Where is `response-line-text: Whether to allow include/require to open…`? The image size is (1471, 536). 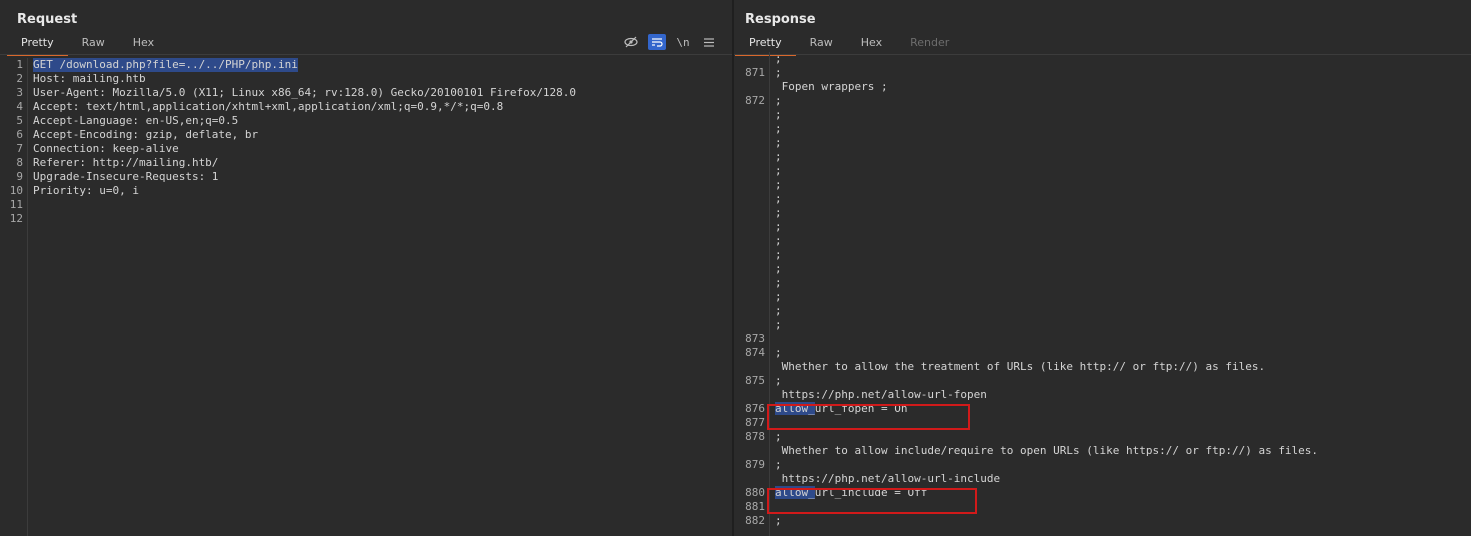
response-line-text: Whether to allow include/require to open… is located at coordinates (1047, 450).